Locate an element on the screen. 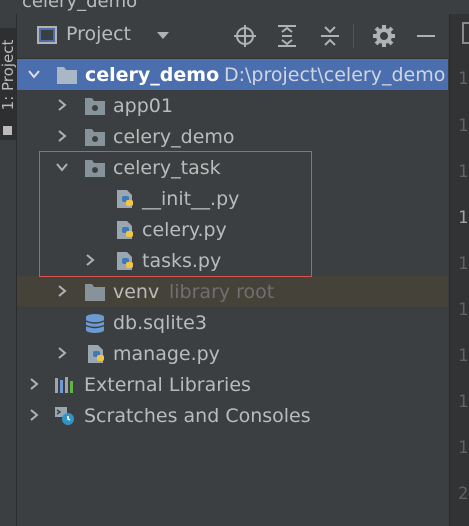  tree-item-scratches-and-consoles: Scratches and Consoles is located at coordinates (232, 415).